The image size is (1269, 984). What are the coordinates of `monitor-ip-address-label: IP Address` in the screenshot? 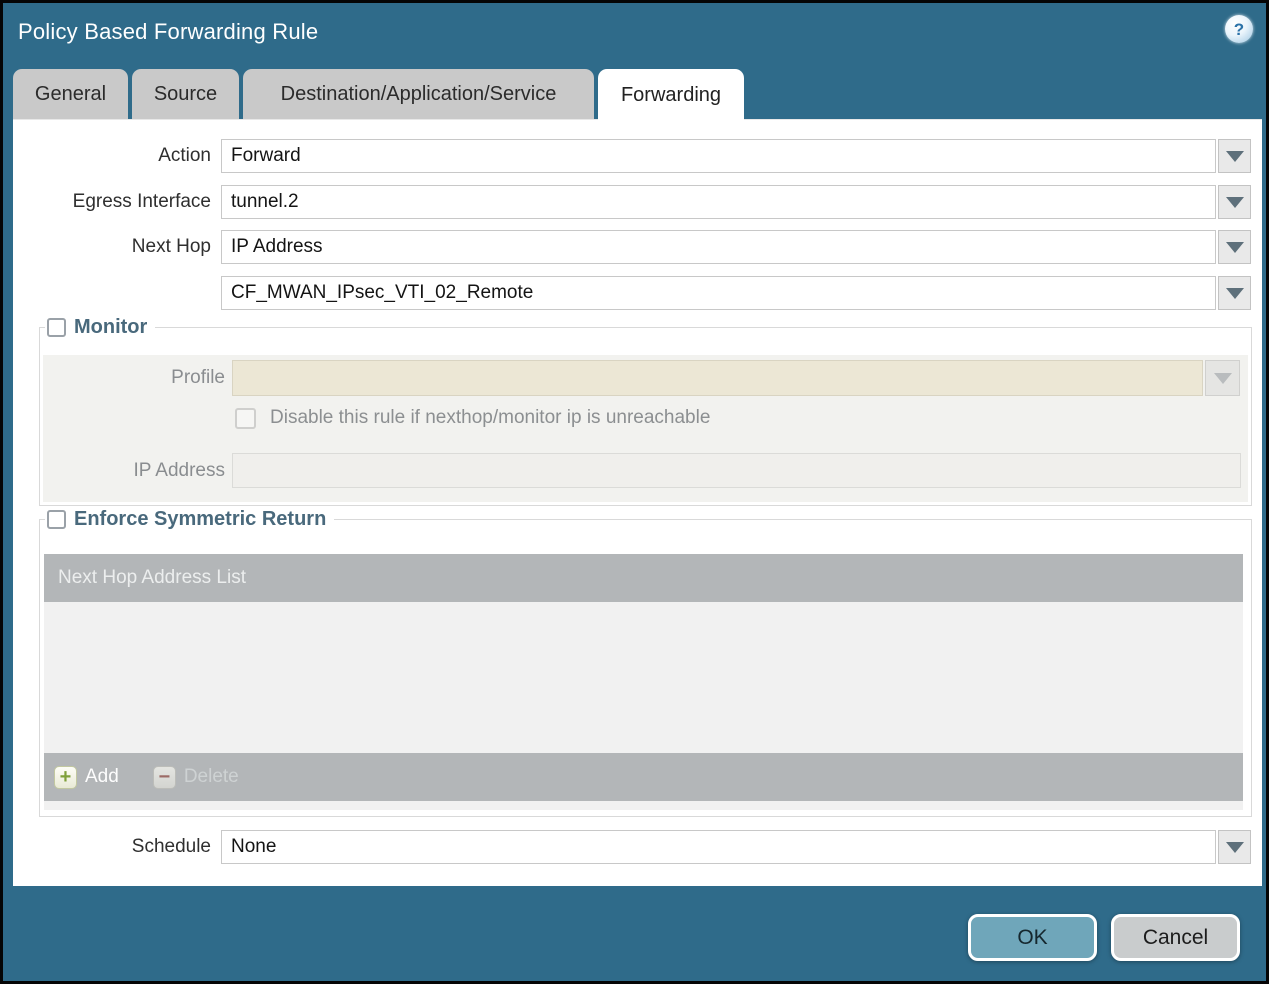 It's located at (179, 470).